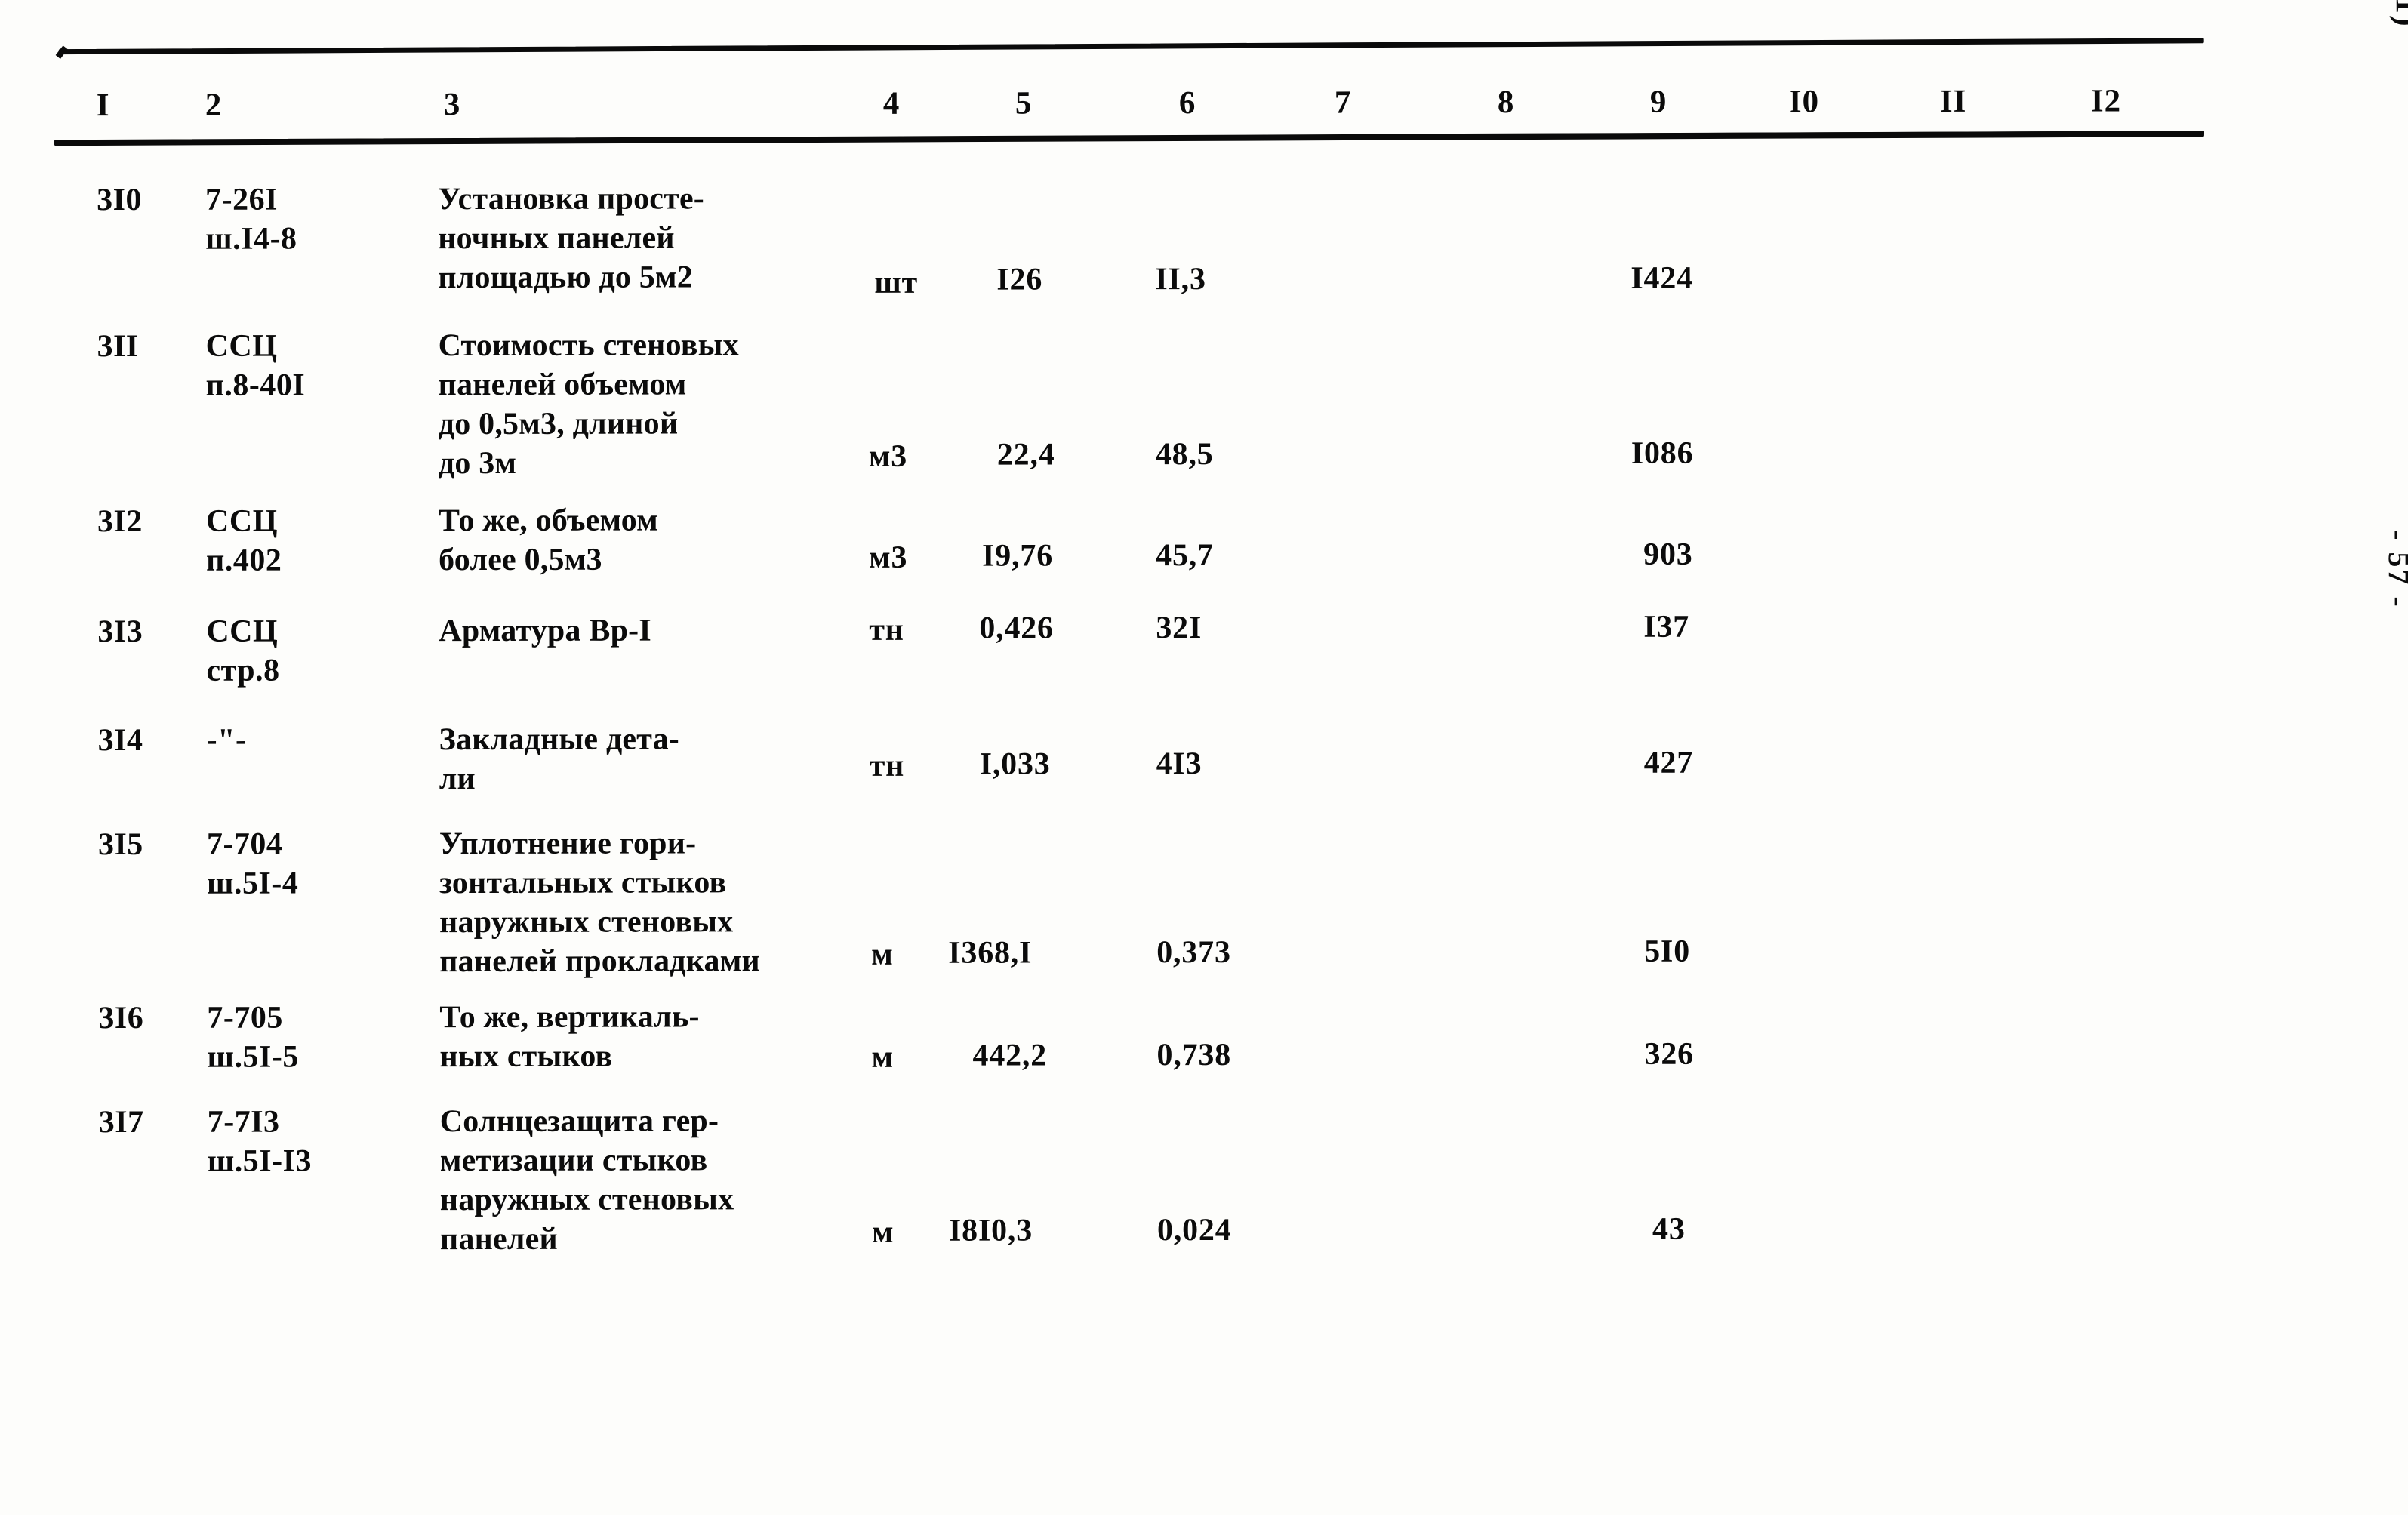 The width and height of the screenshot is (2408, 1517). I want to click on row-code-line-2: стр.8, so click(243, 670).